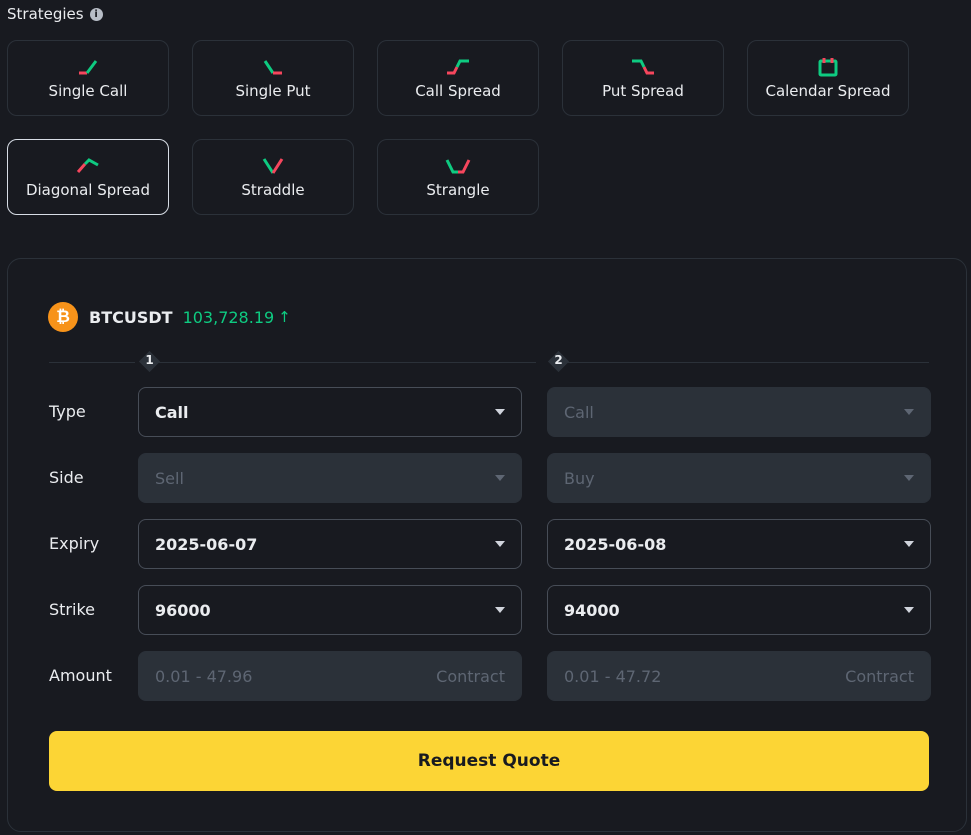  I want to click on put-spread-icon, so click(643, 67).